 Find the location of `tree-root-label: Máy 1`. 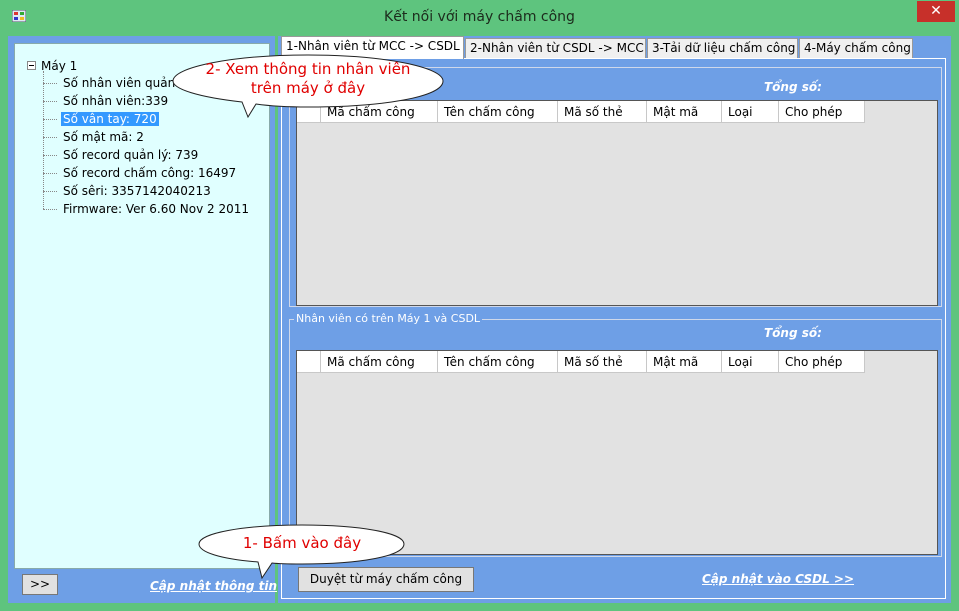

tree-root-label: Máy 1 is located at coordinates (59, 66).